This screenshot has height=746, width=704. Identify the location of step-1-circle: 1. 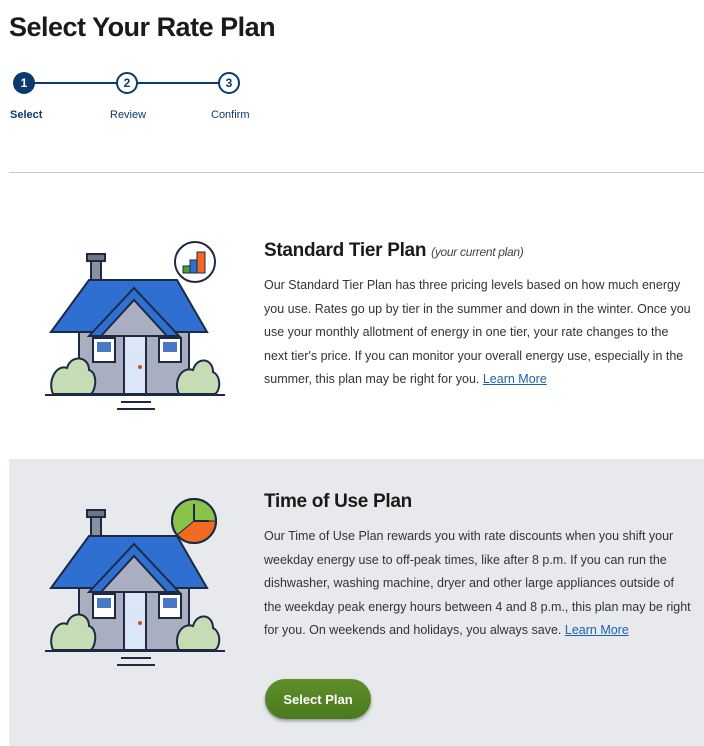
(24, 83).